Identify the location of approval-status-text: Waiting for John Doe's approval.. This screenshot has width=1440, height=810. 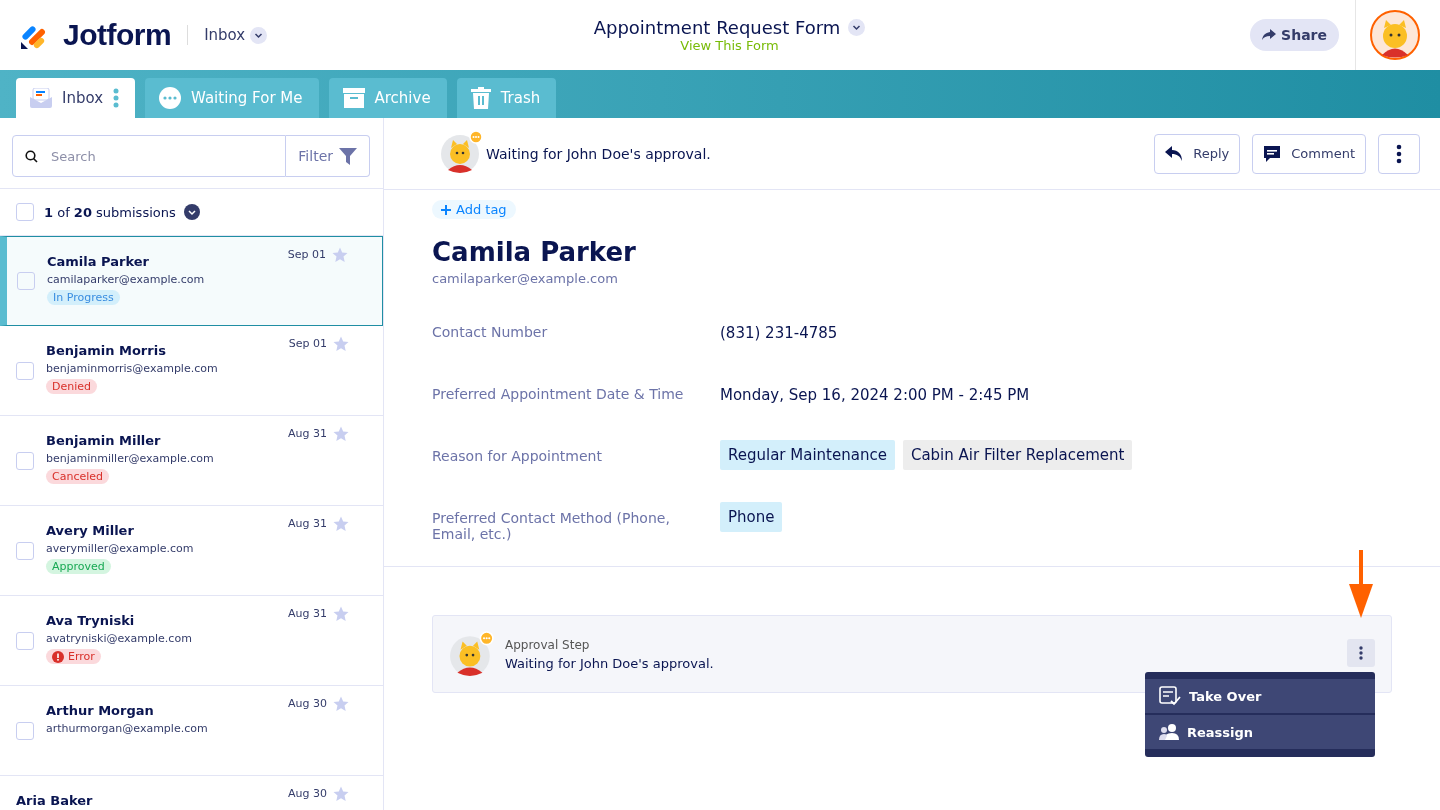
(598, 153).